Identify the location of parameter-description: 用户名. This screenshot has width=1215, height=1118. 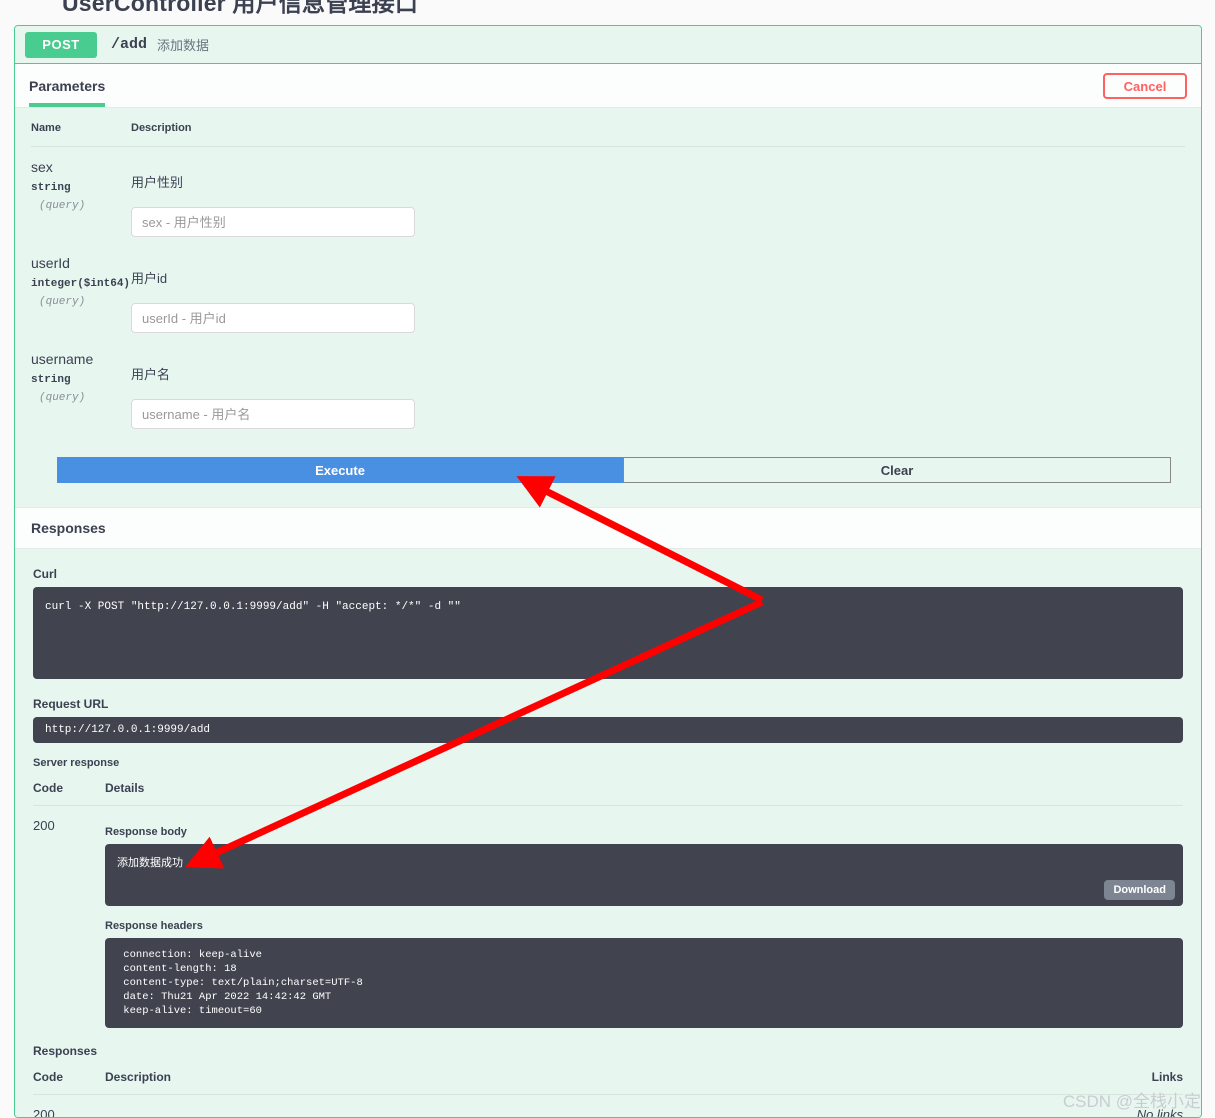
(151, 374).